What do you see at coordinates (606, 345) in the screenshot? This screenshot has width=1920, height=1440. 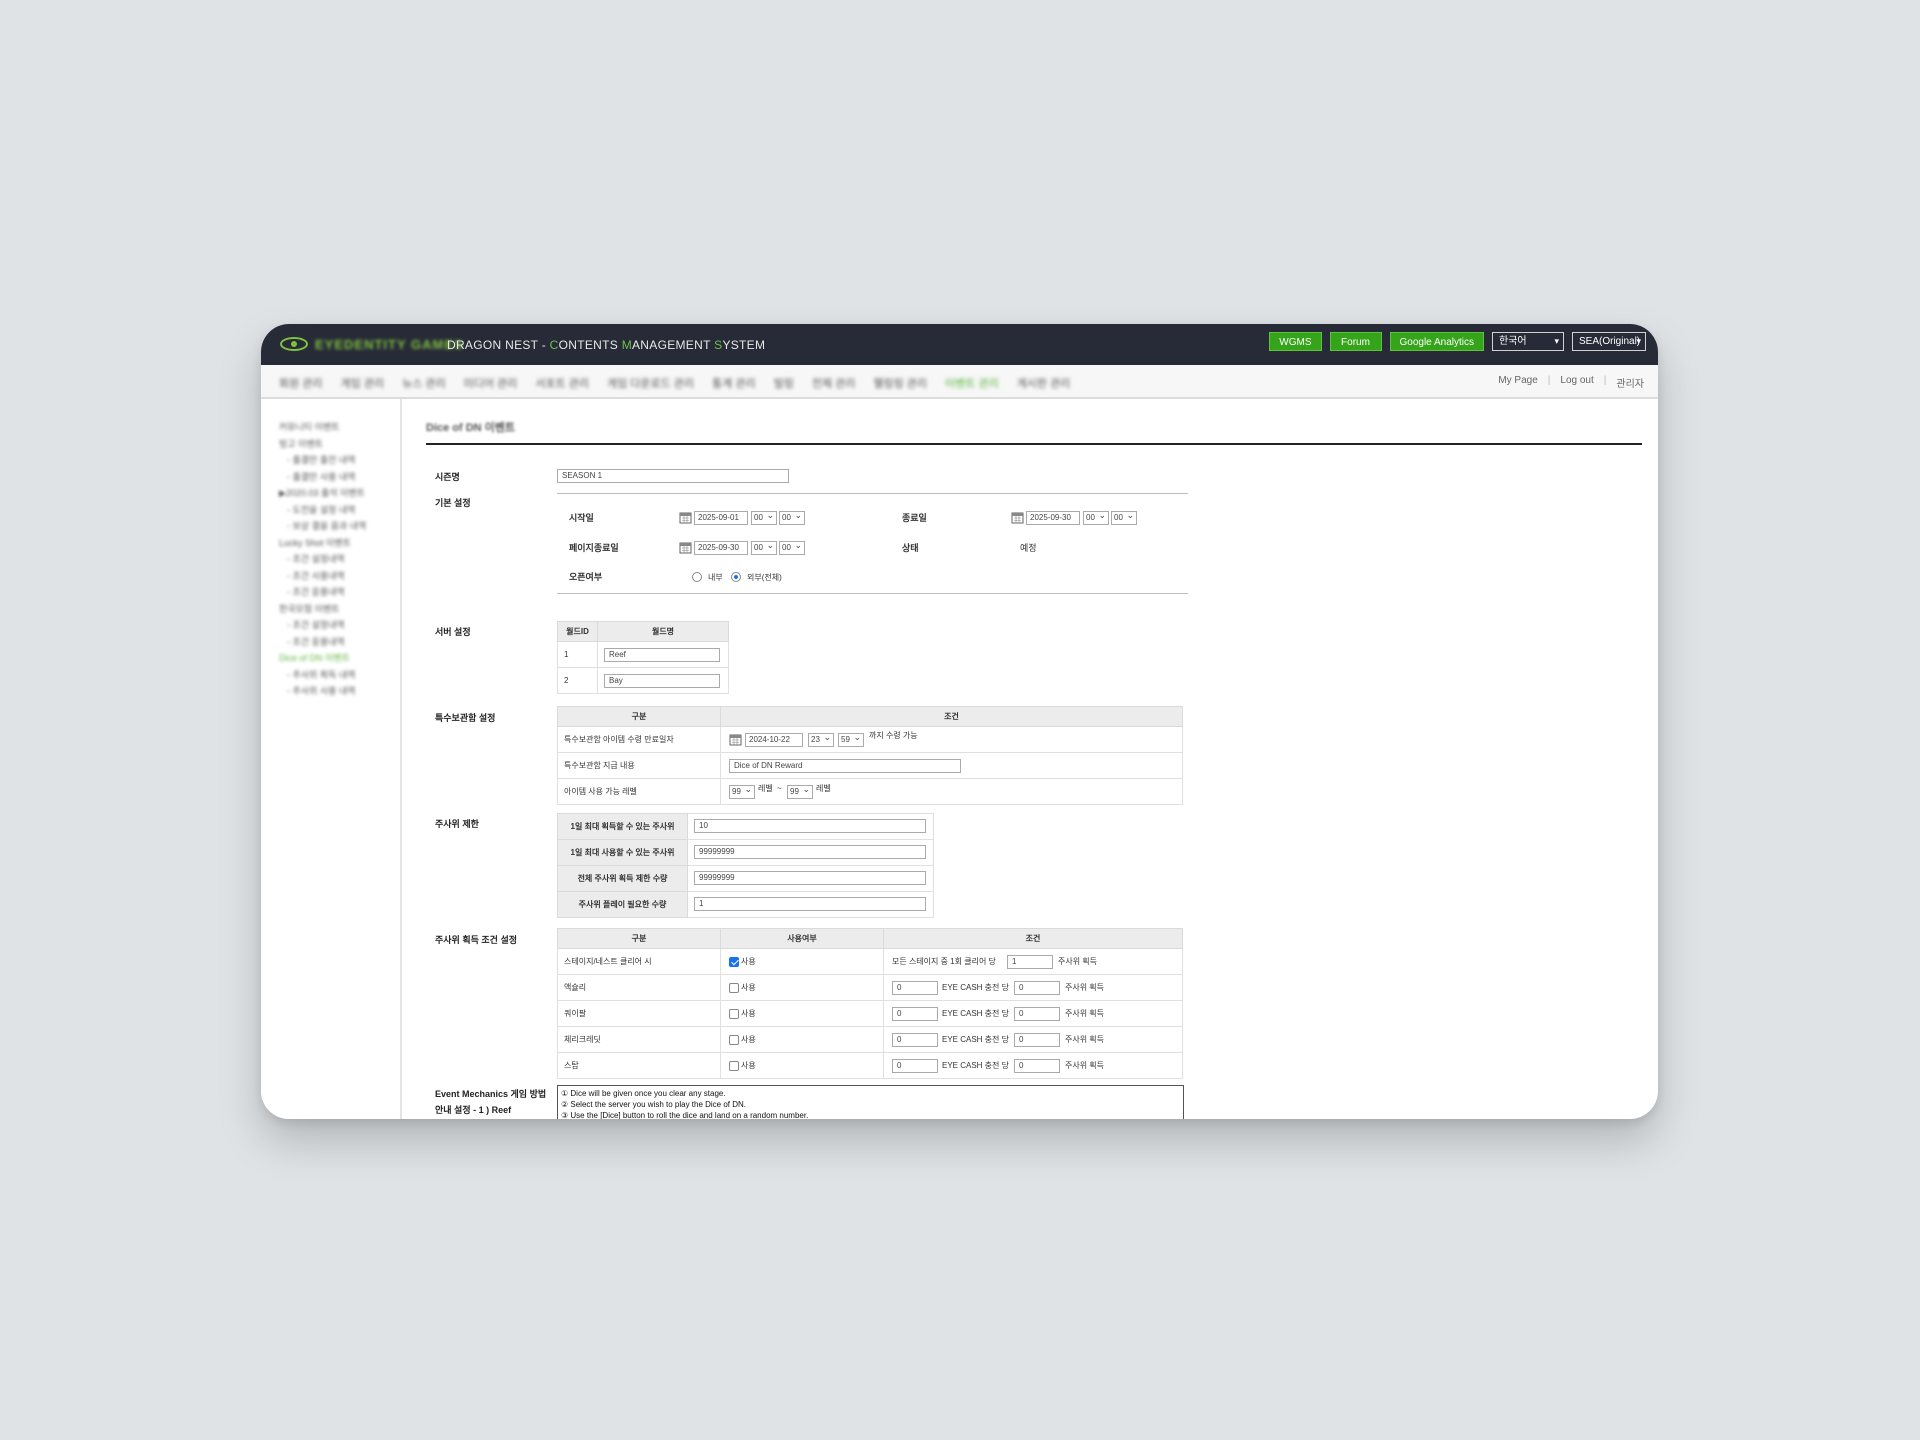 I see `app-title-text: DRAGON NEST - CONTENTS MANAGEMENT SYSTEM` at bounding box center [606, 345].